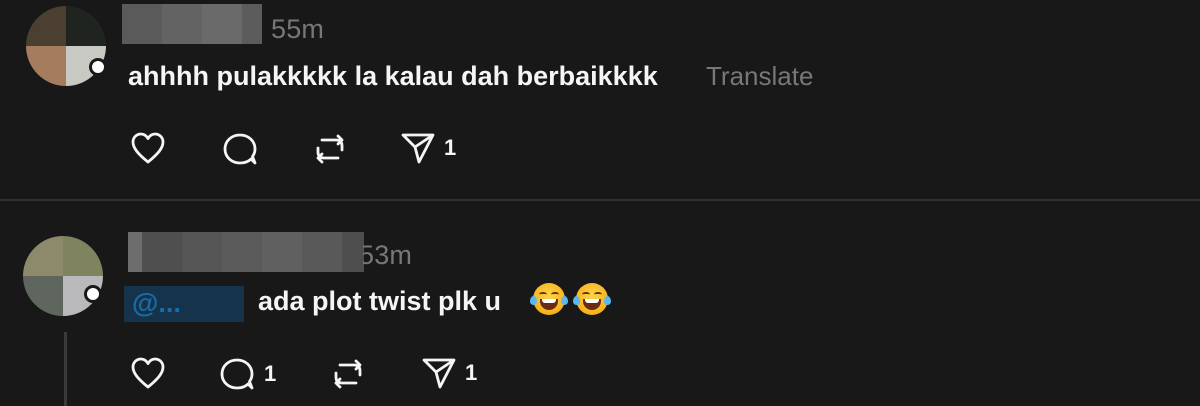 Image resolution: width=1200 pixels, height=406 pixels. I want to click on post-text: ahhhh pulakkkkk la kalau dah berbaikkkk, so click(393, 76).